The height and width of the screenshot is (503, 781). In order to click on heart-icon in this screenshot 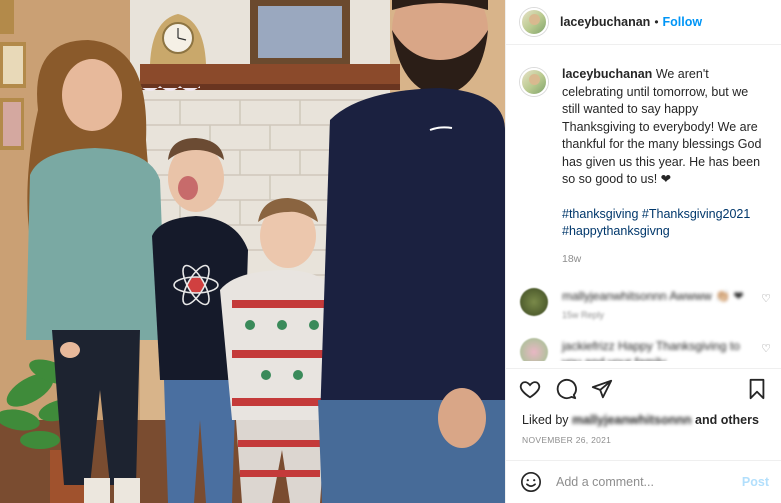, I will do `click(530, 389)`.